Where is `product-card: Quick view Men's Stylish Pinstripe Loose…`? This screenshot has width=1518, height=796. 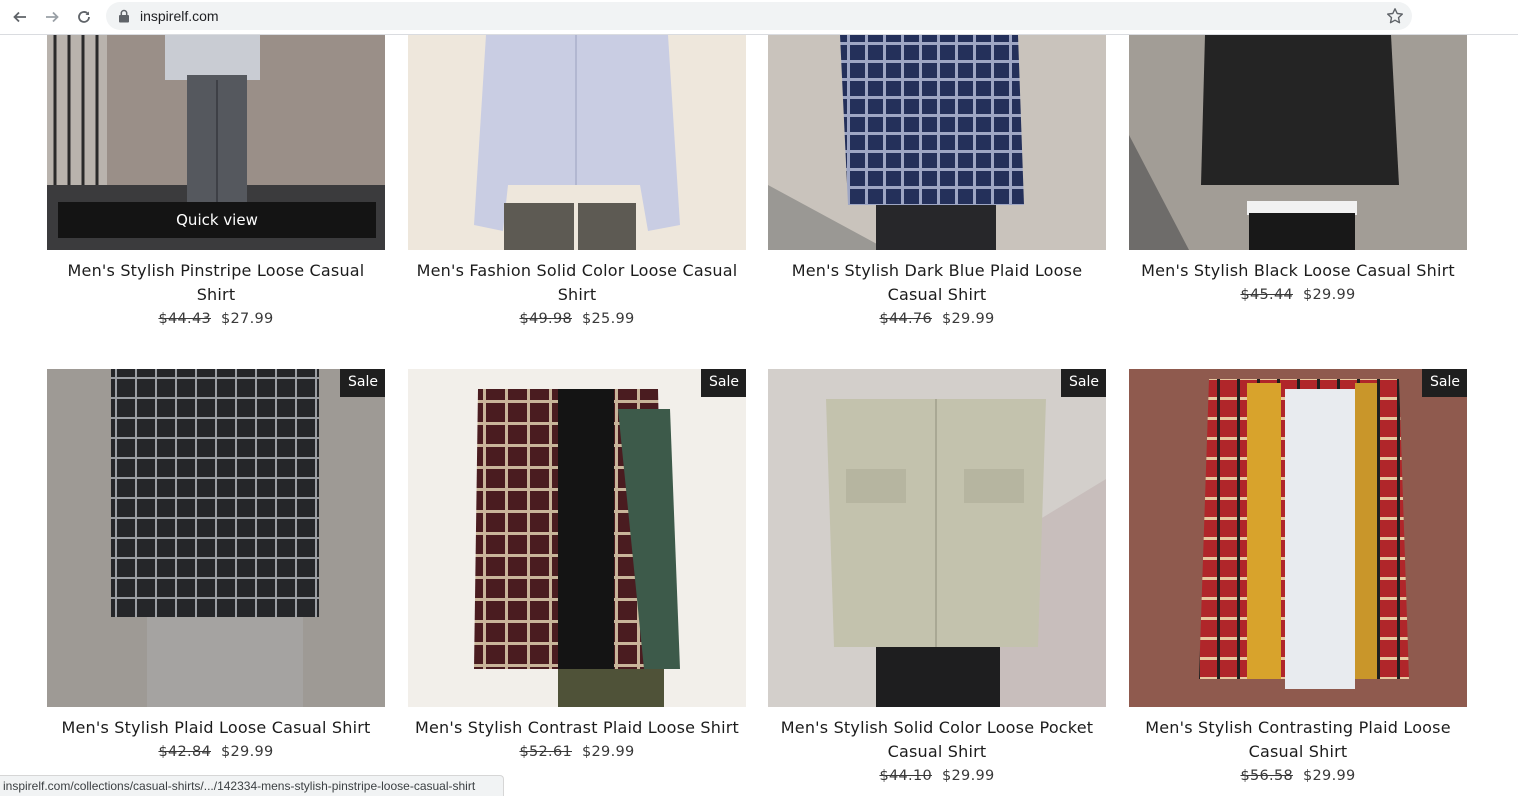
product-card: Quick view Men's Stylish Pinstripe Loose… is located at coordinates (216, 181).